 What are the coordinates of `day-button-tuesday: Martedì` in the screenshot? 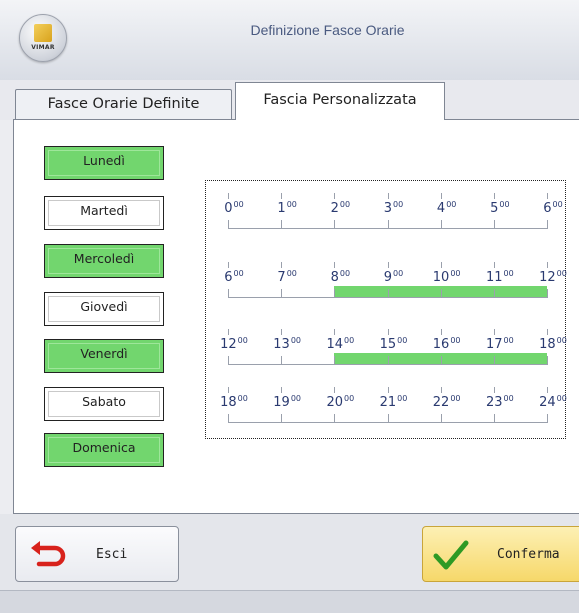 It's located at (104, 213).